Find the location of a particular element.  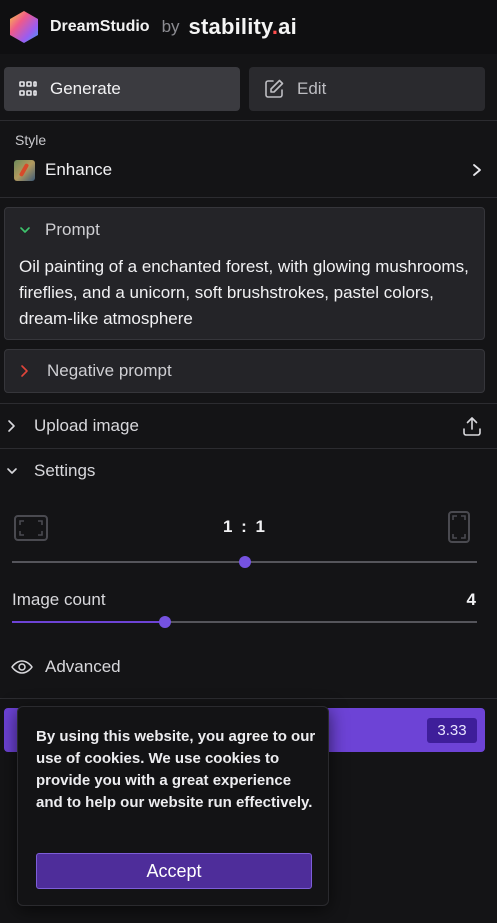

upload-image-toggle: Upload image is located at coordinates (72, 426).